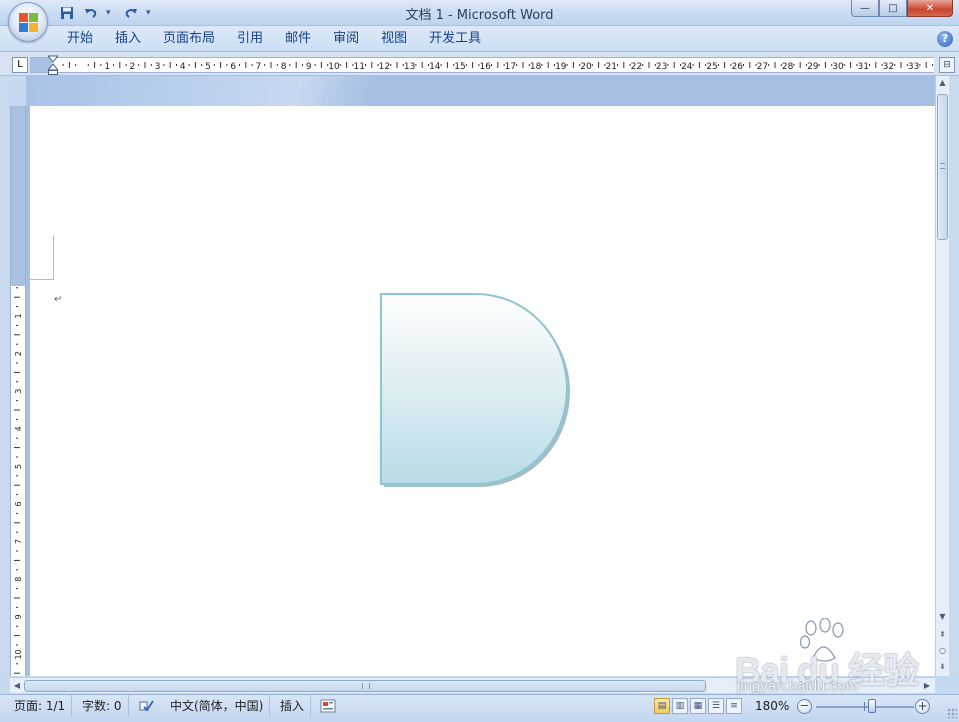  Describe the element at coordinates (954, 376) in the screenshot. I see `right-frame` at that location.